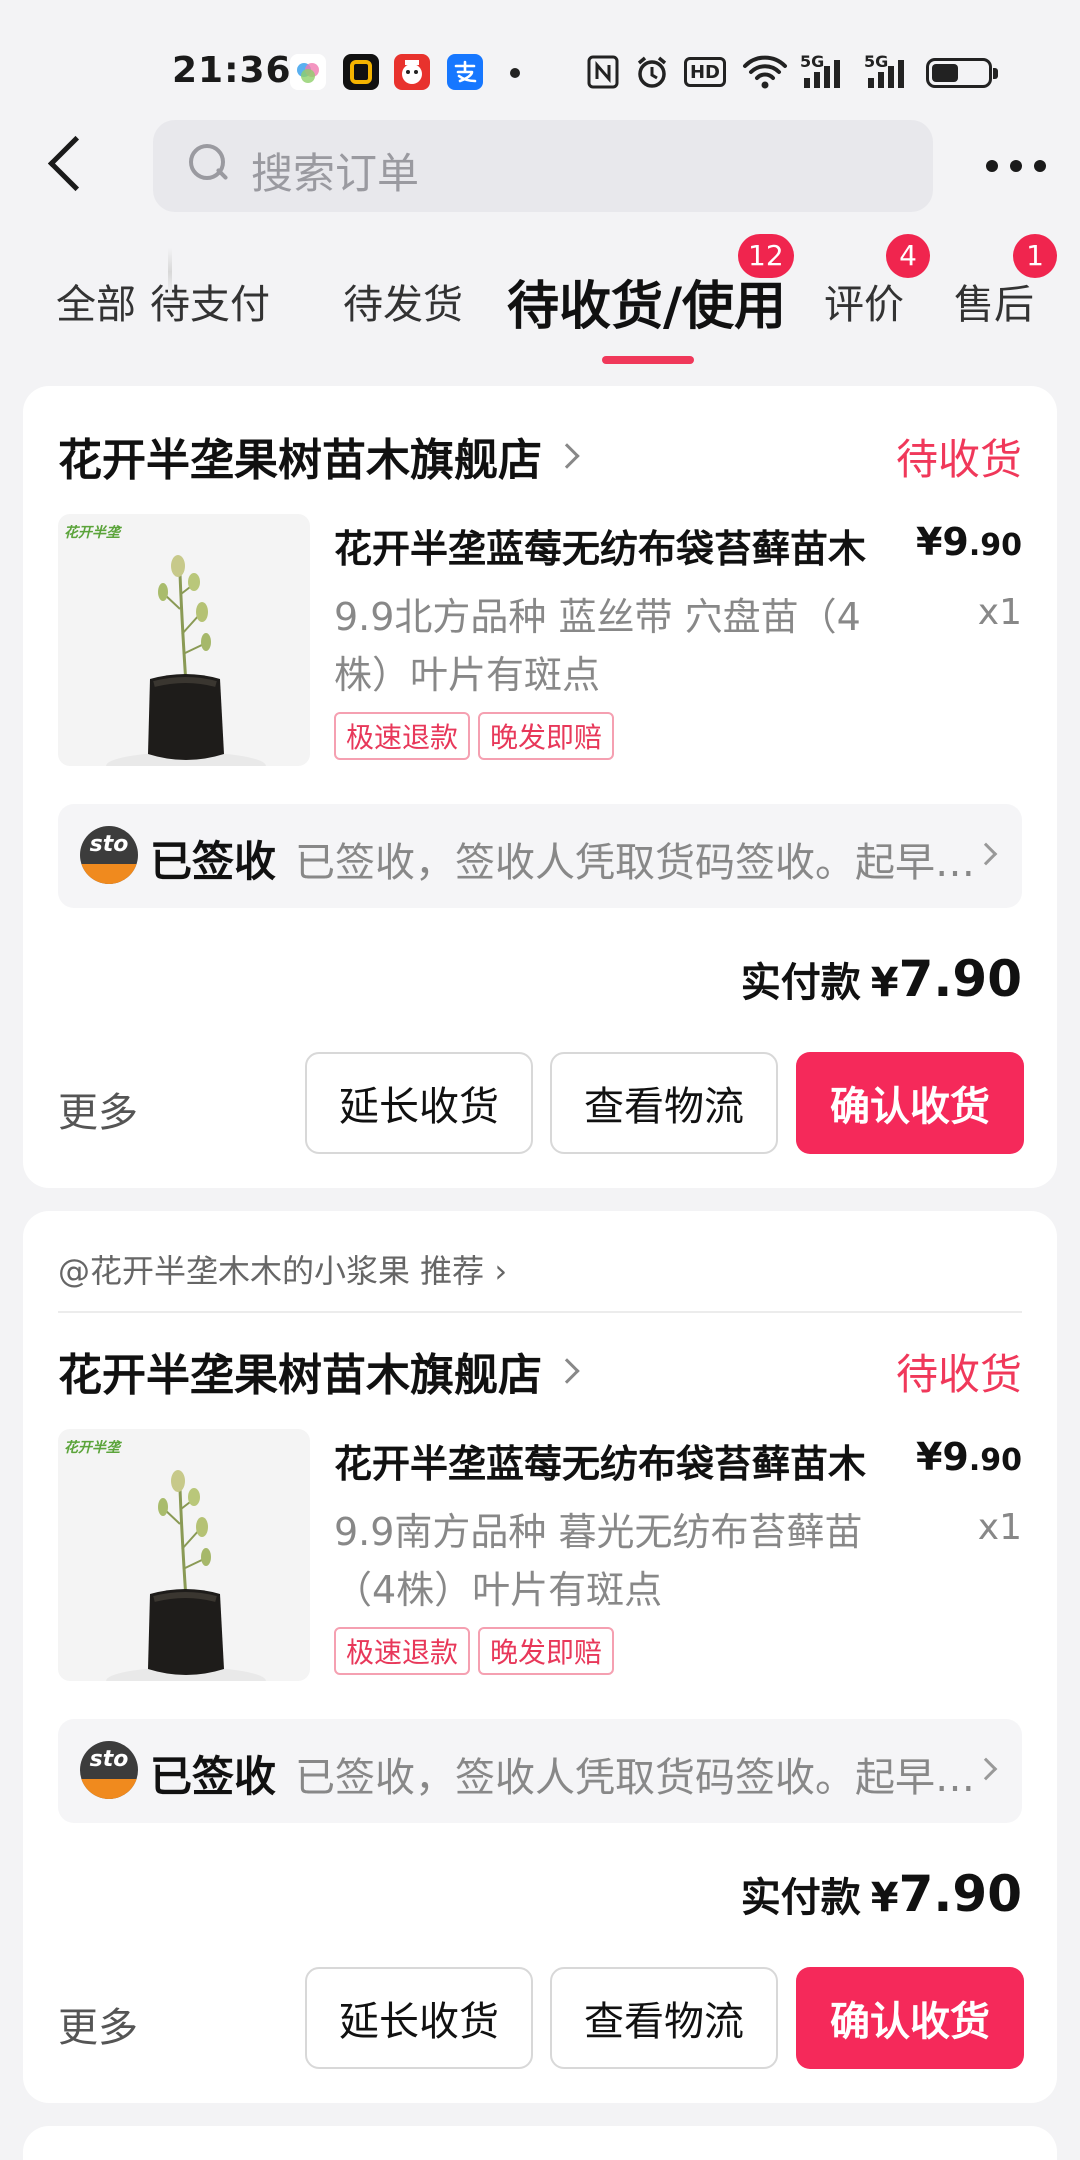  Describe the element at coordinates (361, 72) in the screenshot. I see `o-app-icon` at that location.